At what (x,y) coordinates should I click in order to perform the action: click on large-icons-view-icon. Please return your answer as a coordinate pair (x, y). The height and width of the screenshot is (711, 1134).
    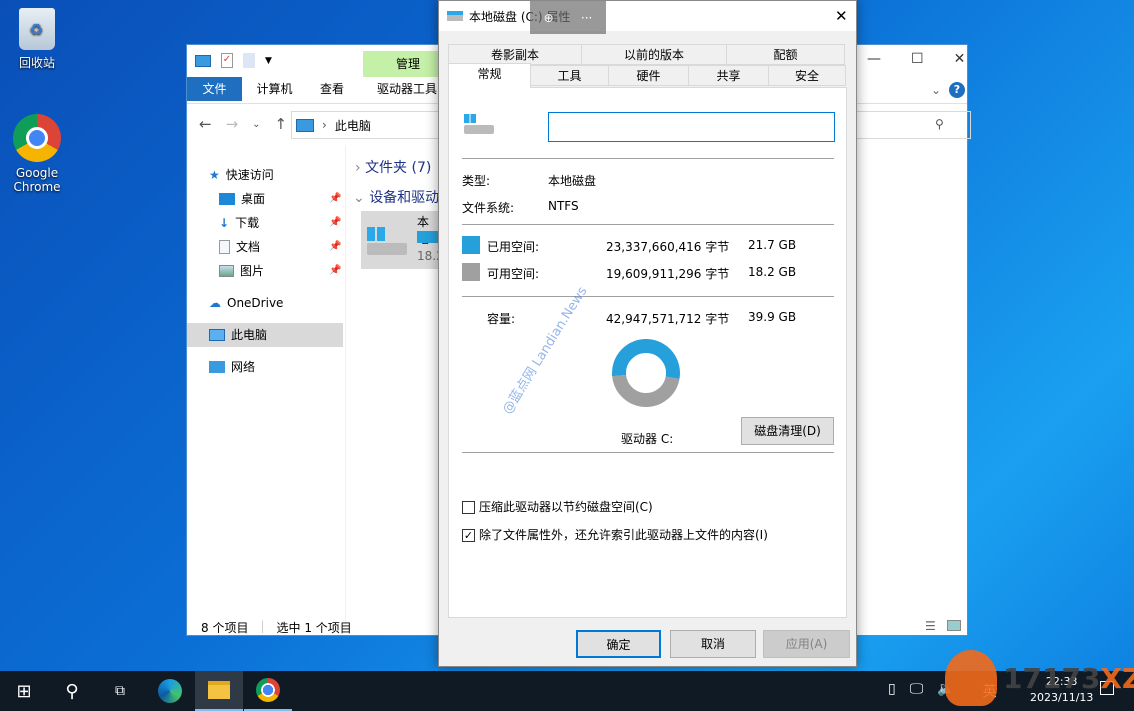
    Looking at the image, I should click on (954, 625).